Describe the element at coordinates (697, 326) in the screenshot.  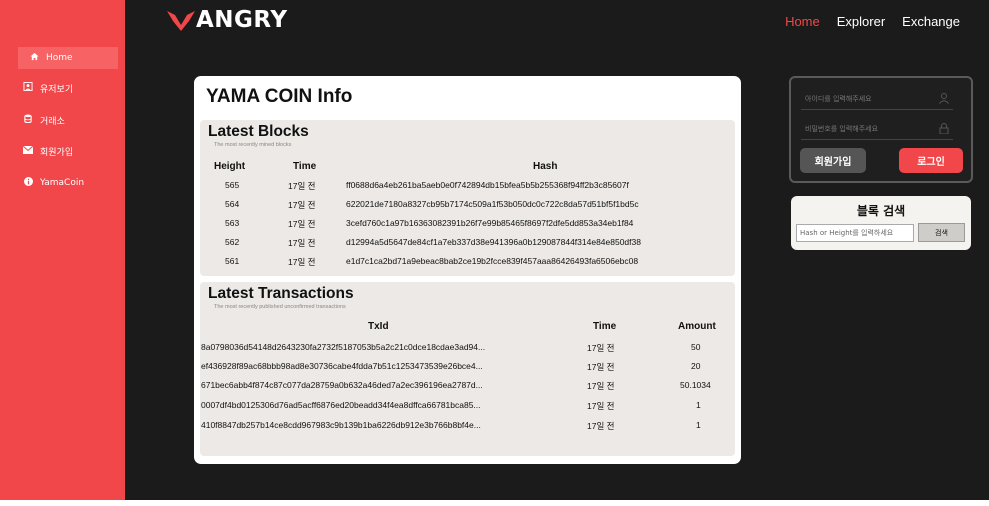
I see `col-header-amount: Amount` at that location.